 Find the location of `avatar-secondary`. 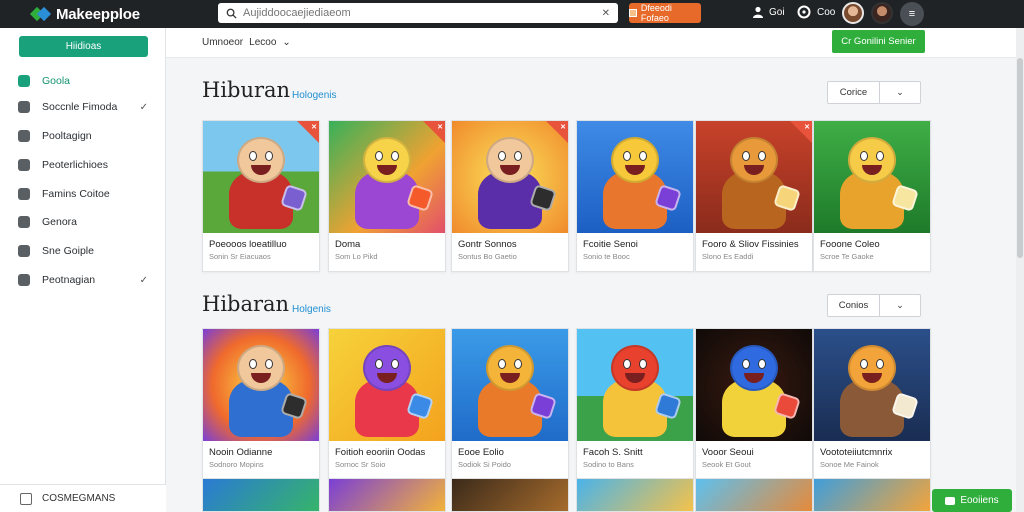

avatar-secondary is located at coordinates (882, 13).